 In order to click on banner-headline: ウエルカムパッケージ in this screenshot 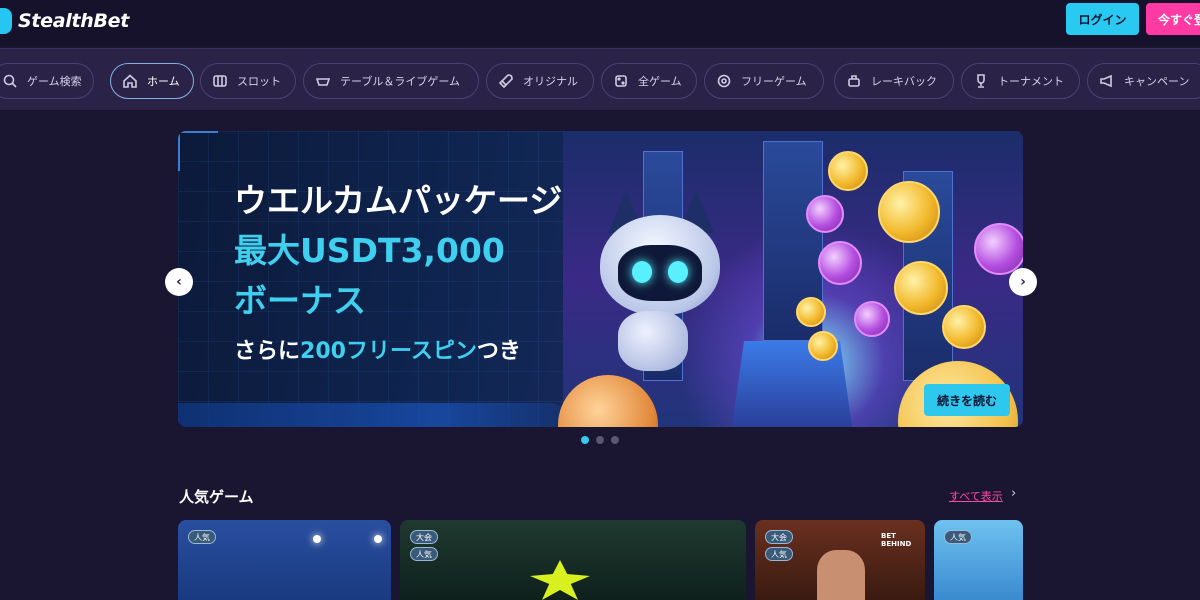, I will do `click(398, 200)`.